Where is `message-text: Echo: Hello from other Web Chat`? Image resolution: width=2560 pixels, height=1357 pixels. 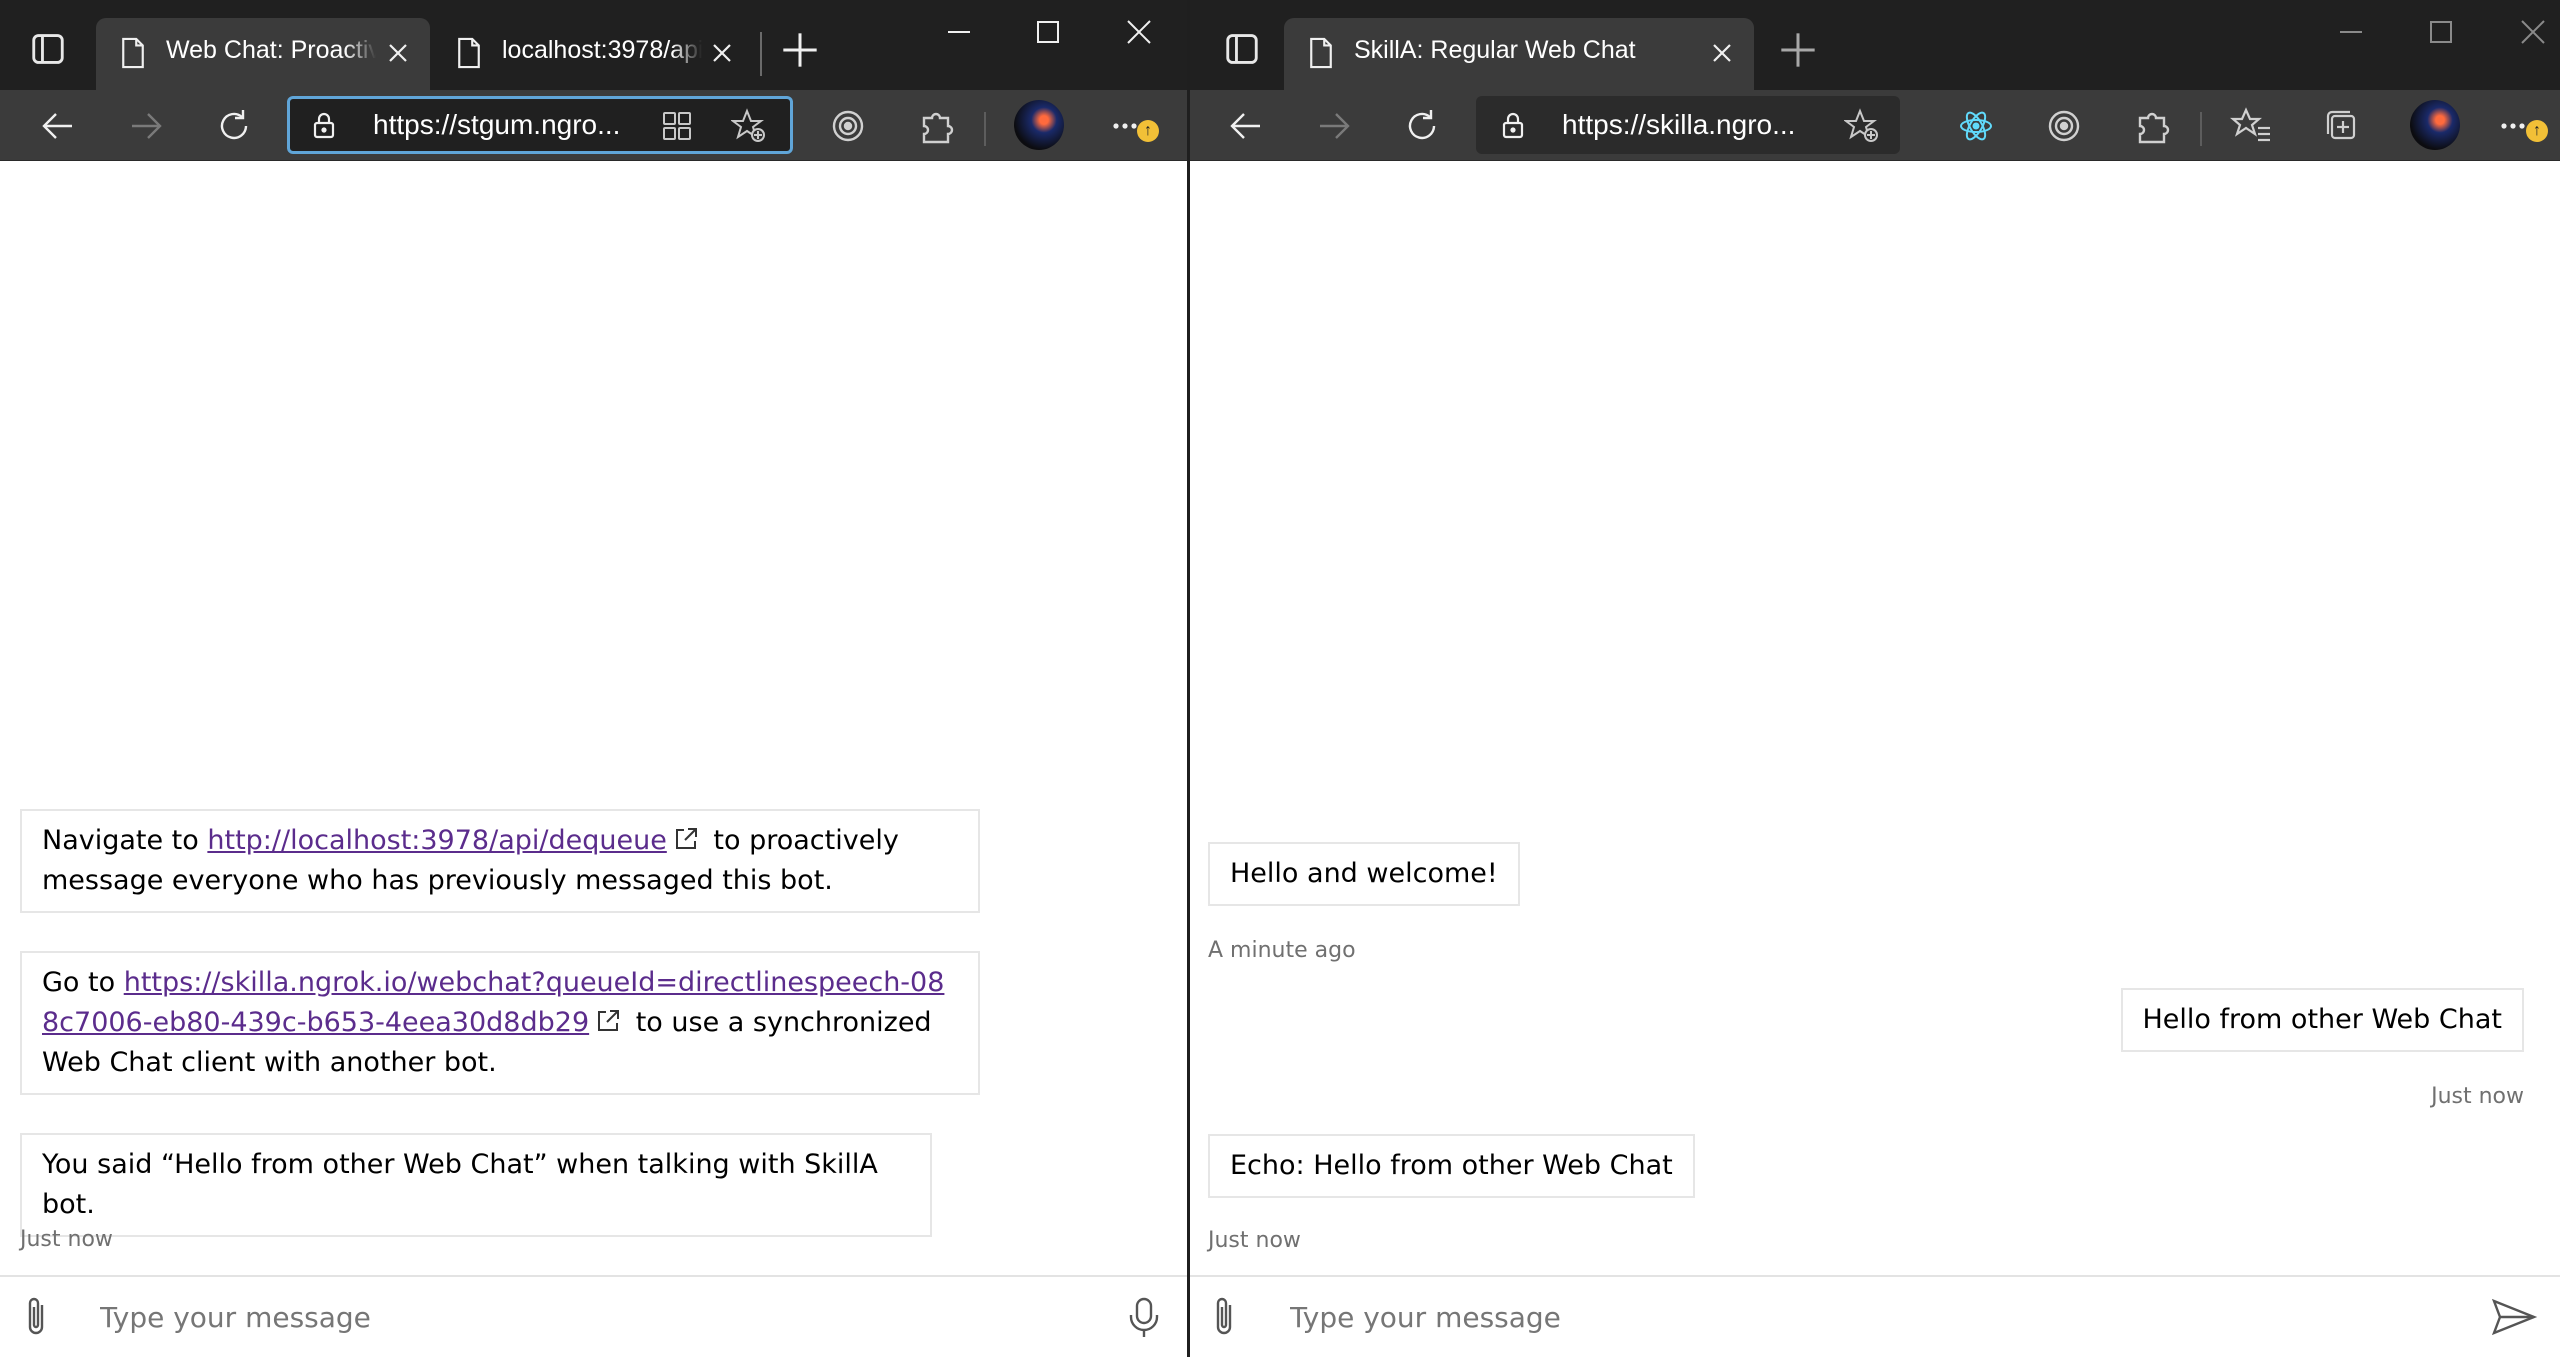
message-text: Echo: Hello from other Web Chat is located at coordinates (1451, 1165).